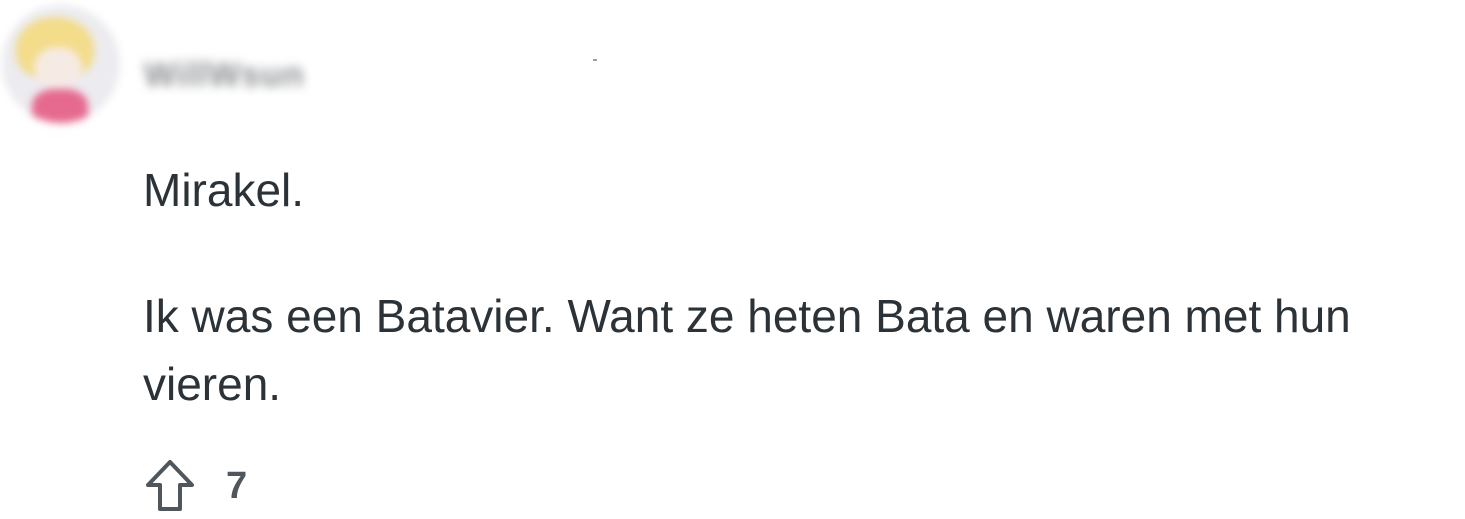  I want to click on divider-dot, so click(595, 60).